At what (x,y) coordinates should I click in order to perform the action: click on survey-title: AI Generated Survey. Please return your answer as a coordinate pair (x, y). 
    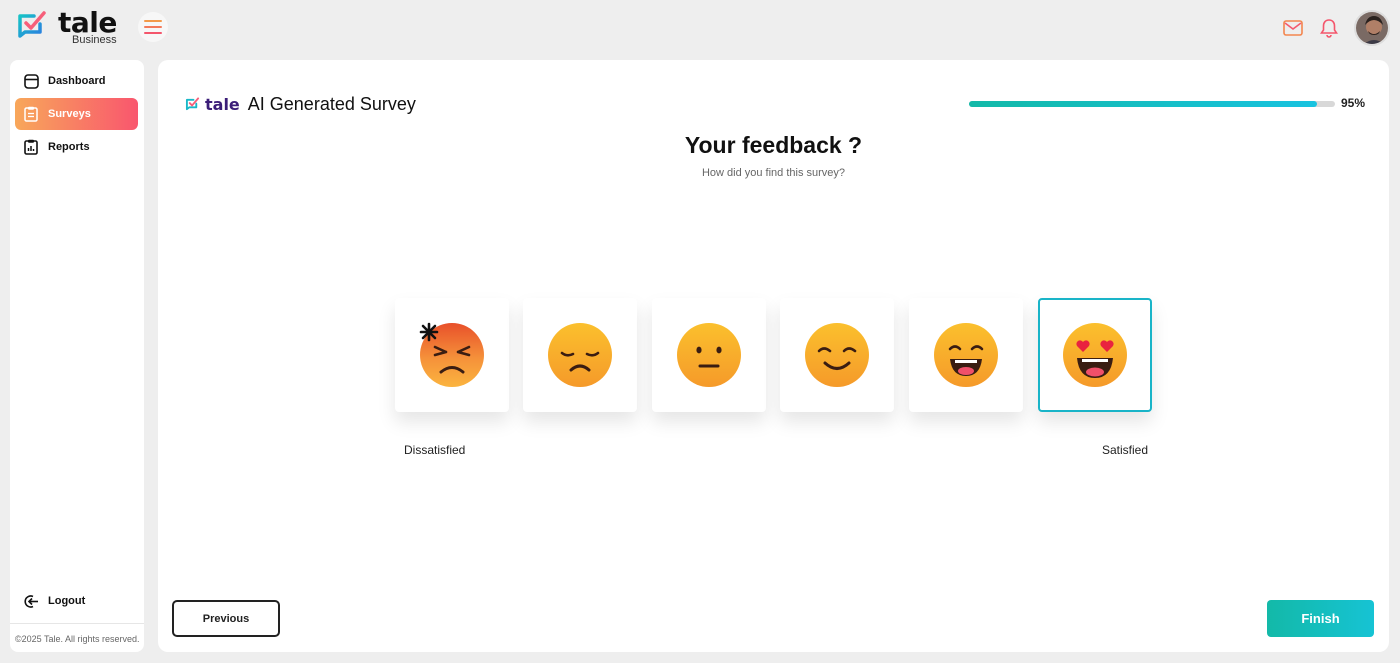
    Looking at the image, I should click on (331, 104).